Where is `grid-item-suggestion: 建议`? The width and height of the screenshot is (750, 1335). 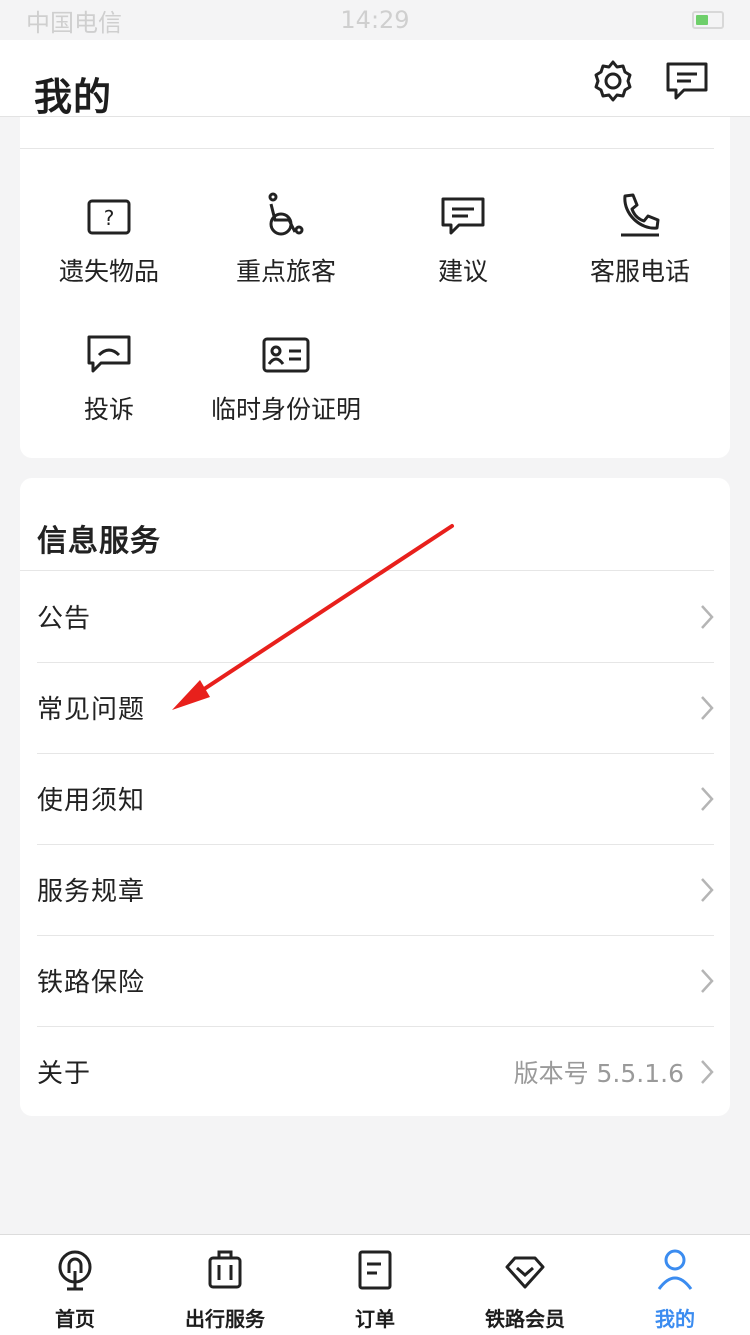 grid-item-suggestion: 建议 is located at coordinates (463, 238).